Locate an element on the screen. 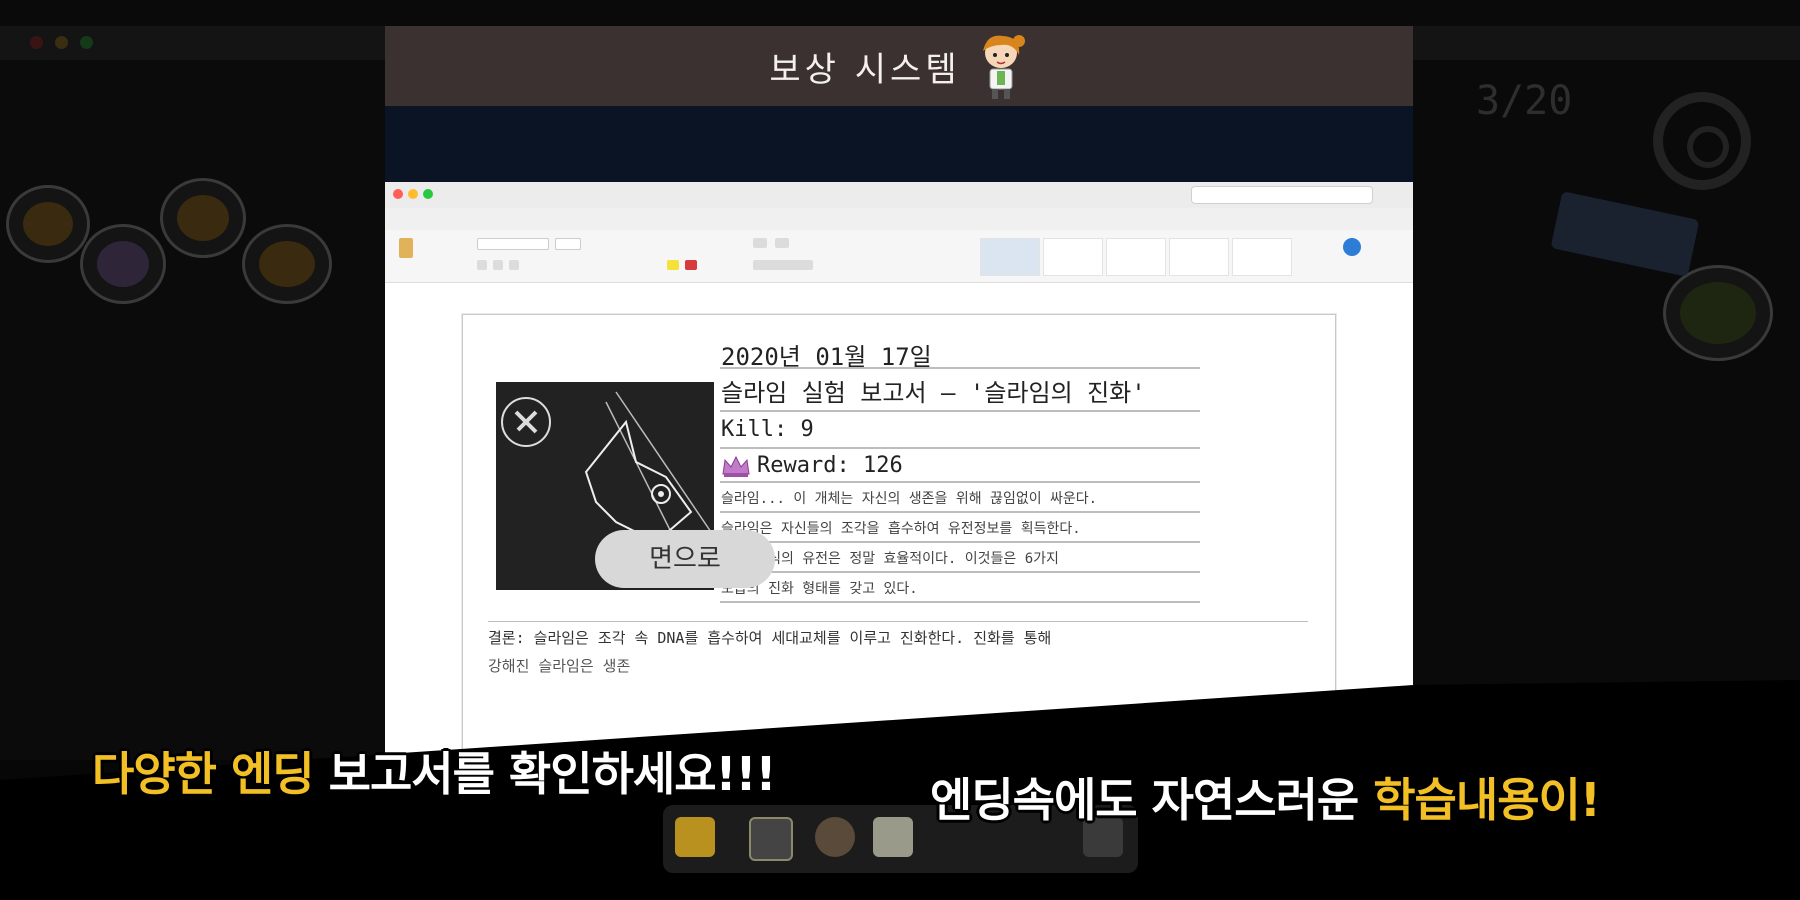 This screenshot has height=900, width=1800. bold-button is located at coordinates (482, 265).